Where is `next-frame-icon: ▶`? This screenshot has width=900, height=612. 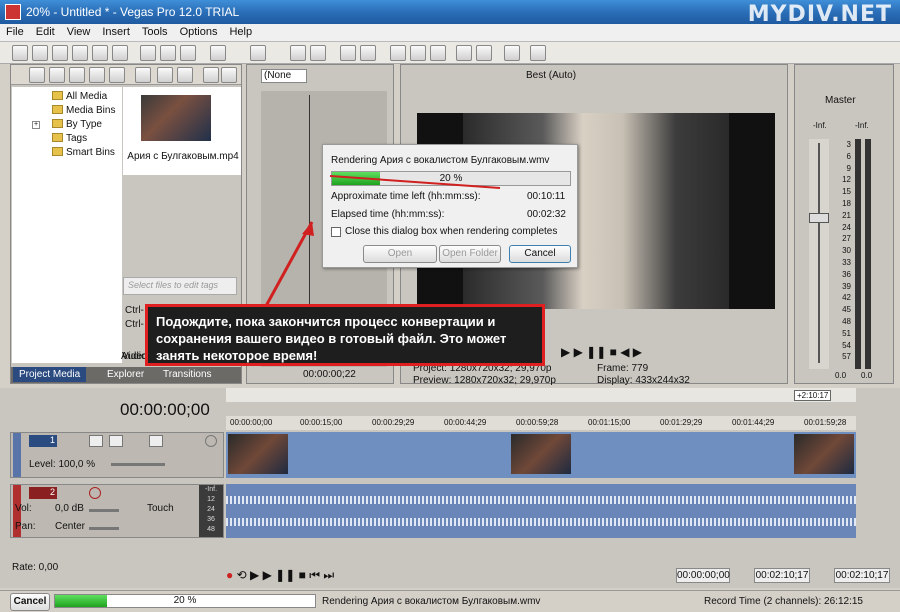 next-frame-icon: ▶ is located at coordinates (637, 352).